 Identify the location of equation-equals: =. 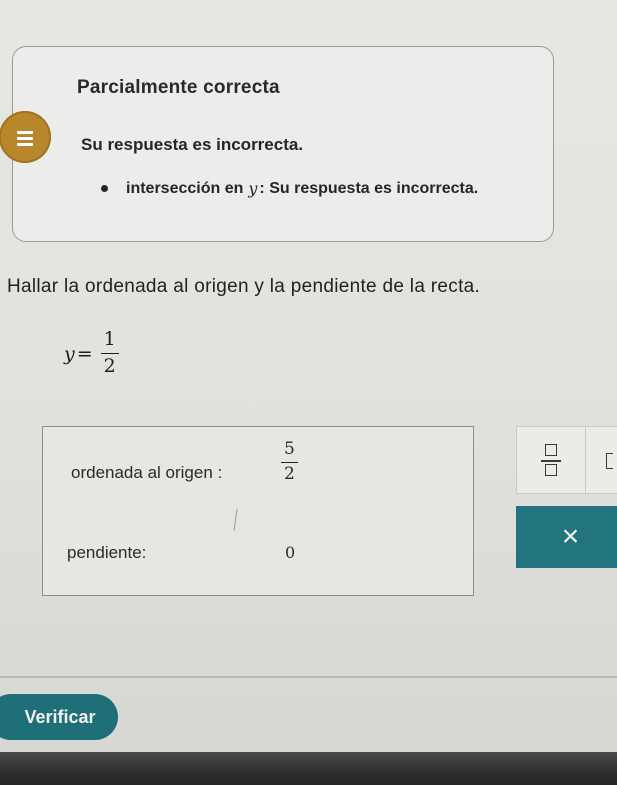
(84, 353).